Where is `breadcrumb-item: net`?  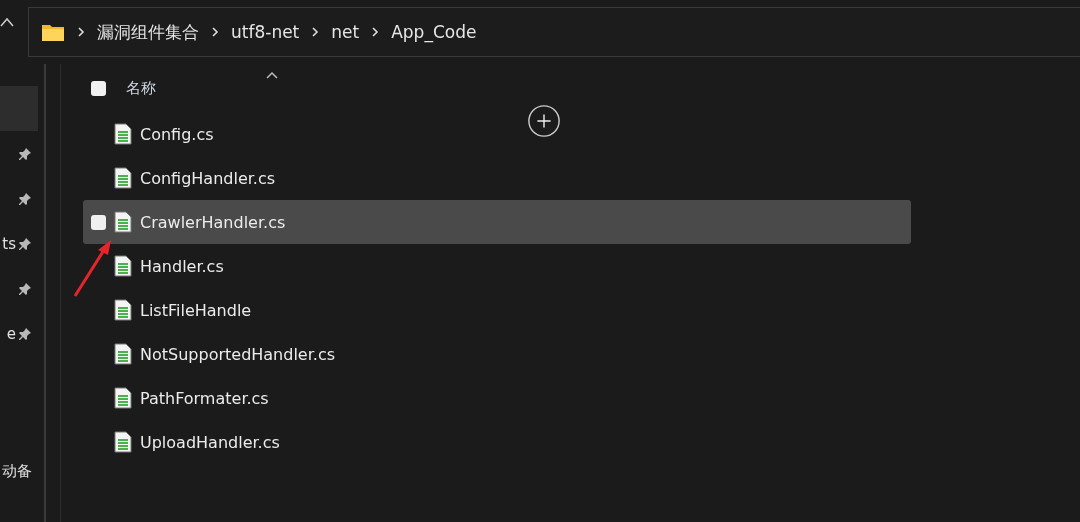 breadcrumb-item: net is located at coordinates (345, 32).